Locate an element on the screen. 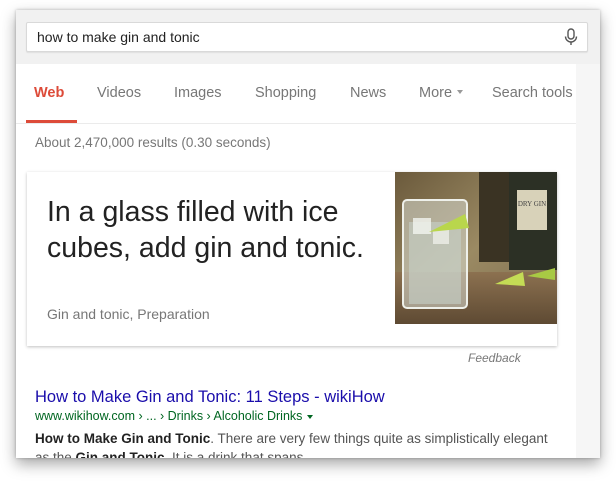  snippet-text: . It is a drink that spans is located at coordinates (234, 454).